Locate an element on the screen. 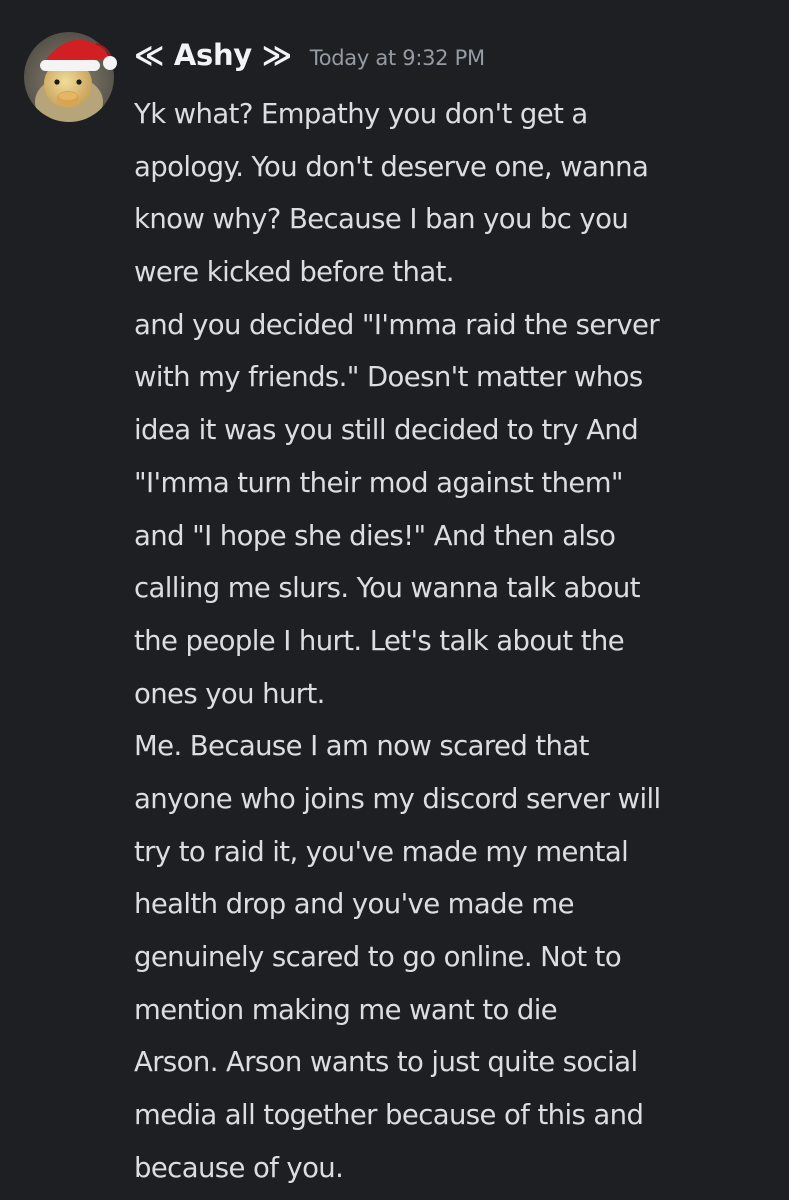 The height and width of the screenshot is (1200, 789). timestamp: Today at 9:32 PM is located at coordinates (397, 58).